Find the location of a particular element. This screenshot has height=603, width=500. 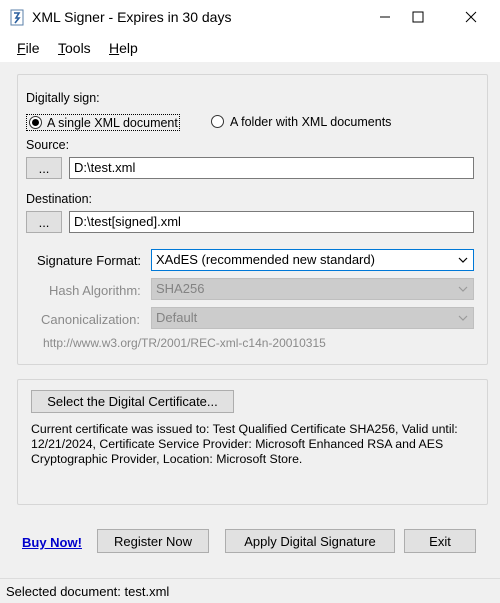

close-icon is located at coordinates (471, 17).